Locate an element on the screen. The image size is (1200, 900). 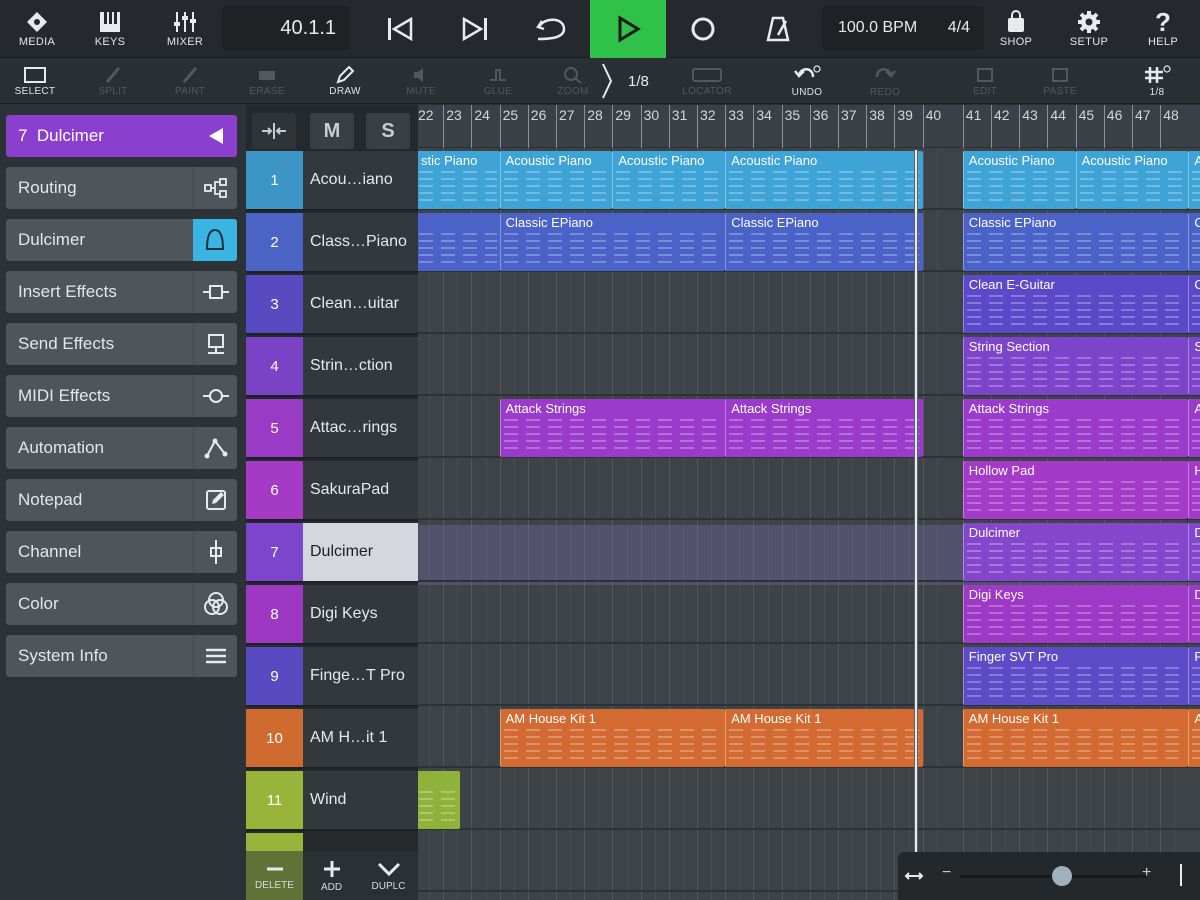
arrange-clip: Finger SVT Pro is located at coordinates (1075, 676).